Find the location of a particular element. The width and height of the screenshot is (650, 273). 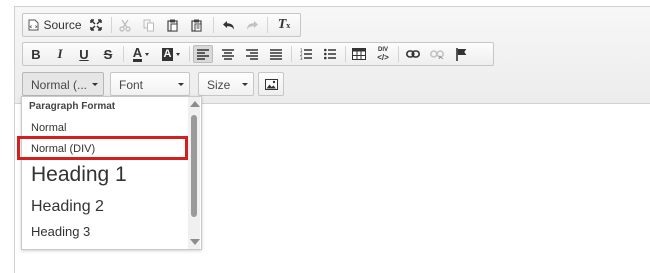

cut-icon is located at coordinates (125, 25).